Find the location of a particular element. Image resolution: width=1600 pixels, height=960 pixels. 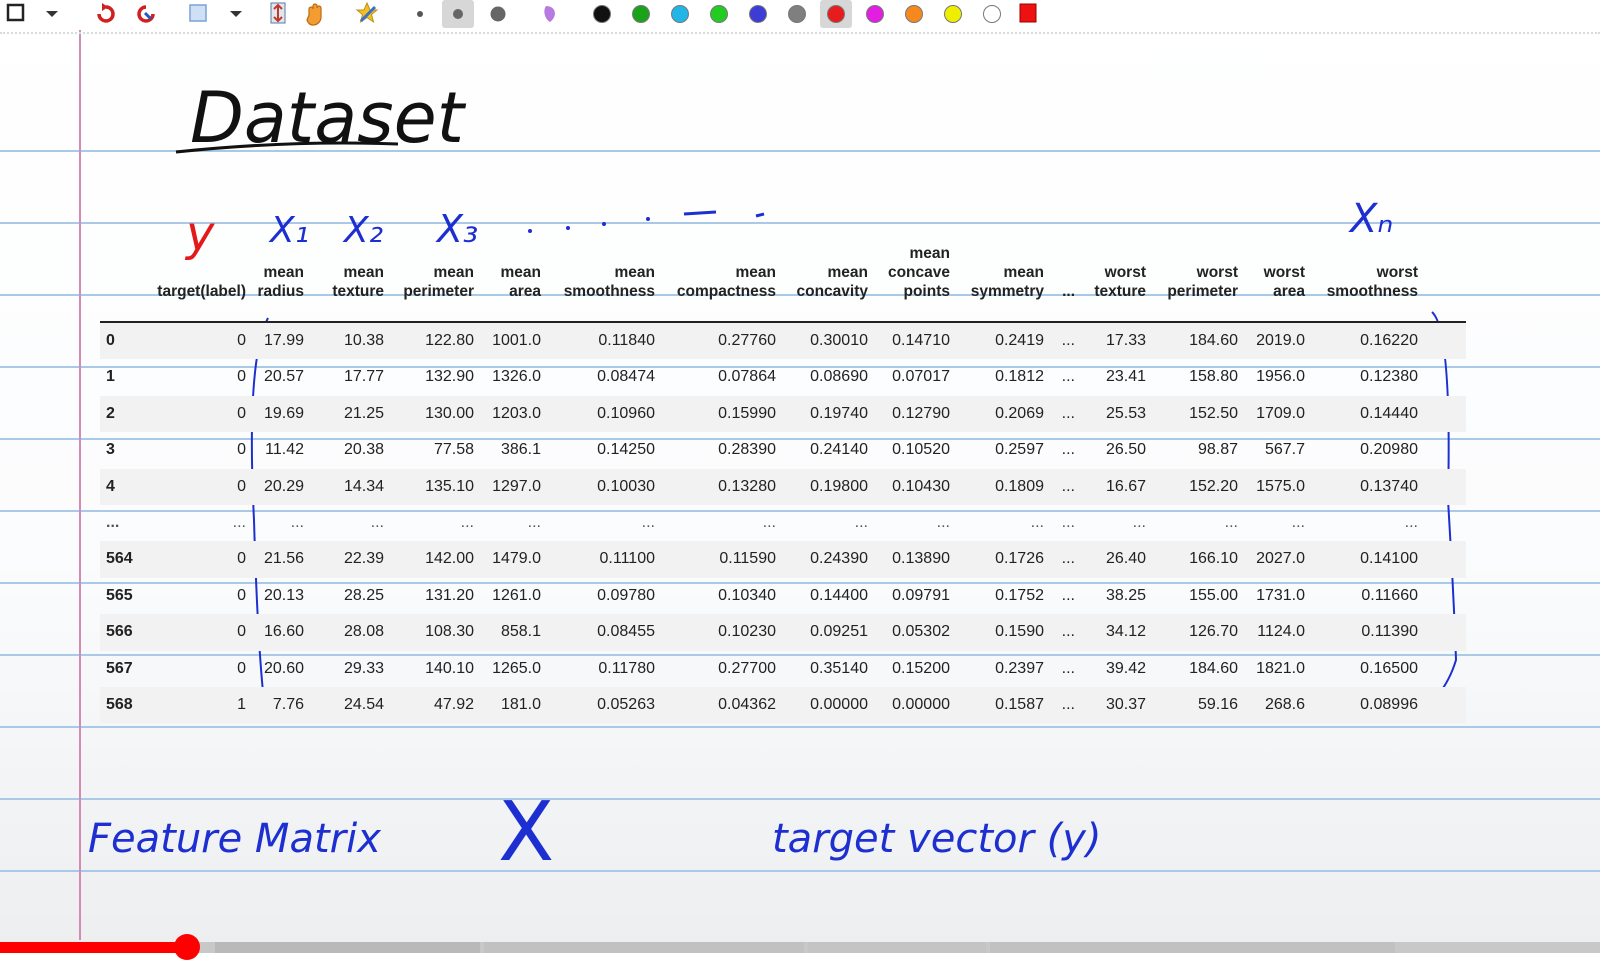

table-cell: 34.12 is located at coordinates (1125, 632).